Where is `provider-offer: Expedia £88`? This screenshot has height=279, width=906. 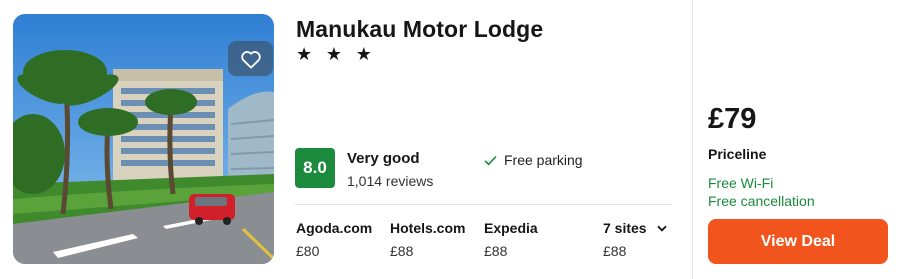 provider-offer: Expedia £88 is located at coordinates (511, 239).